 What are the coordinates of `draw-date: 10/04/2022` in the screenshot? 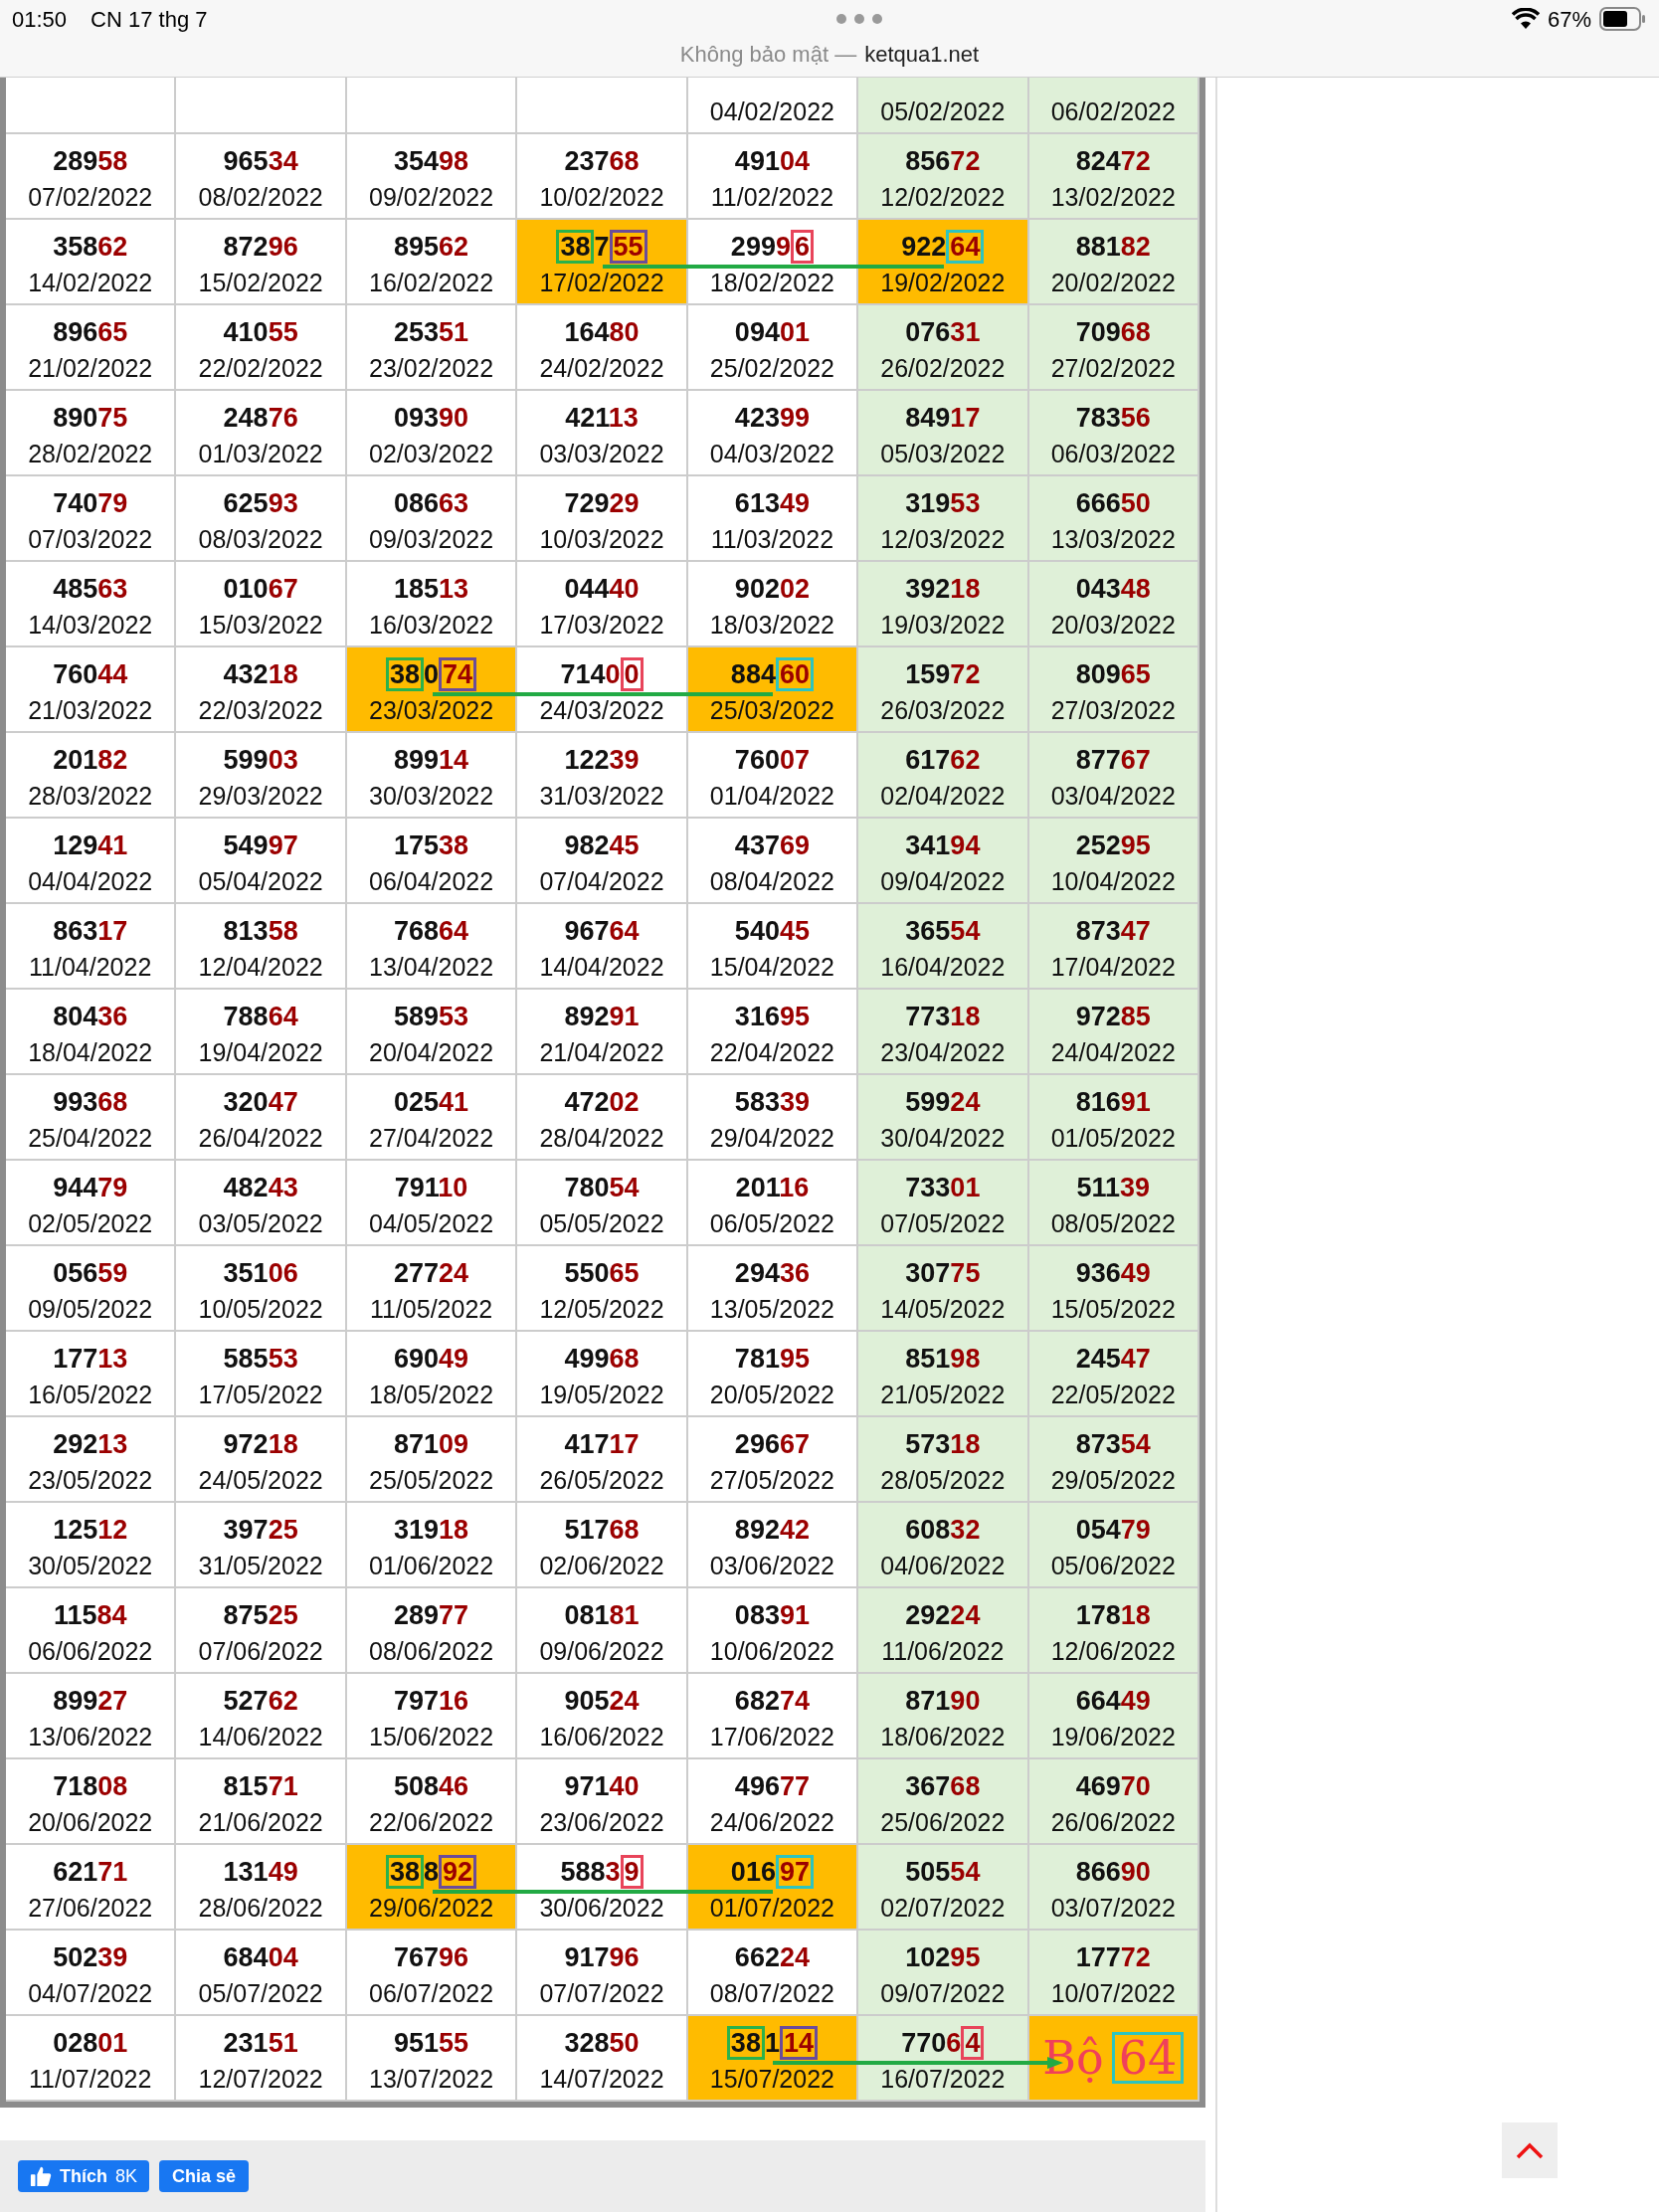 It's located at (1113, 881).